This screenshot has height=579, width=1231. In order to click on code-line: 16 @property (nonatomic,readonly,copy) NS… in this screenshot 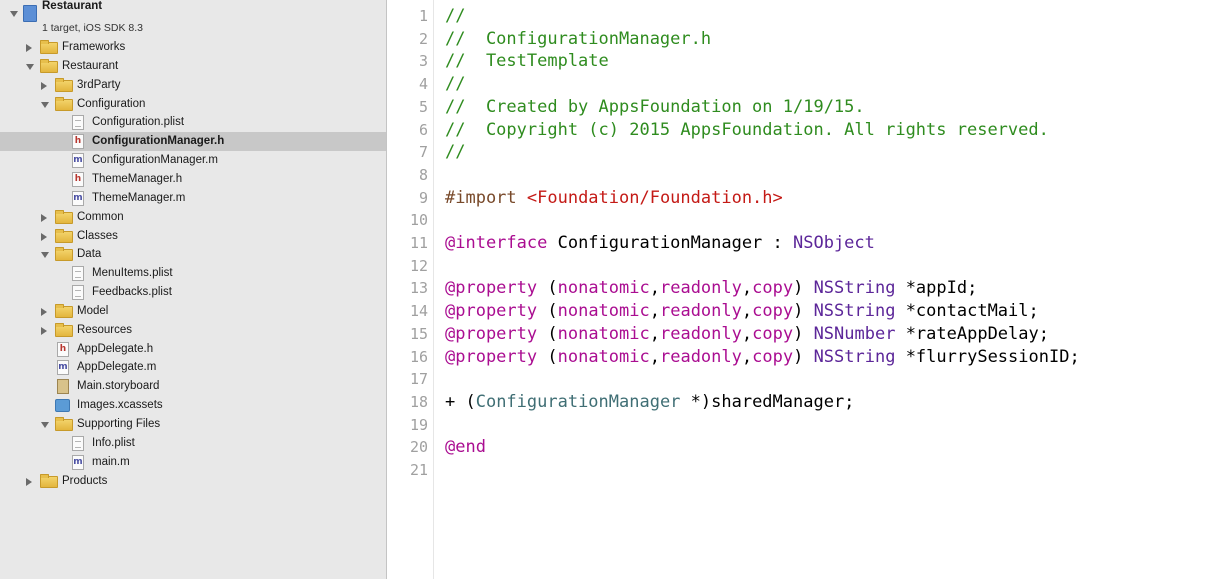, I will do `click(809, 357)`.